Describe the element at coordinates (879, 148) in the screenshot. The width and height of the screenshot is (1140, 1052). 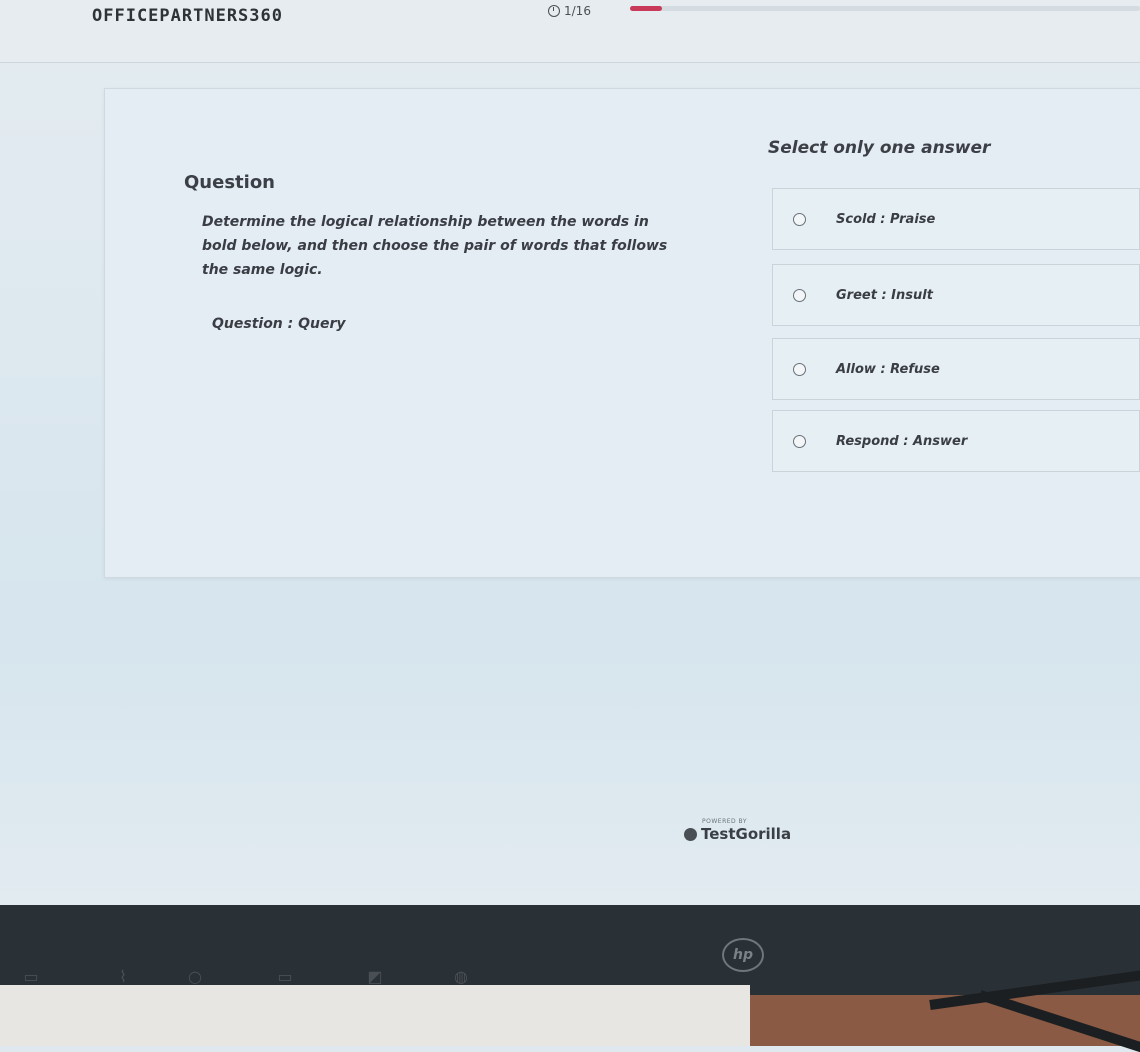
I see `answer-instruction: Select only one answer` at that location.